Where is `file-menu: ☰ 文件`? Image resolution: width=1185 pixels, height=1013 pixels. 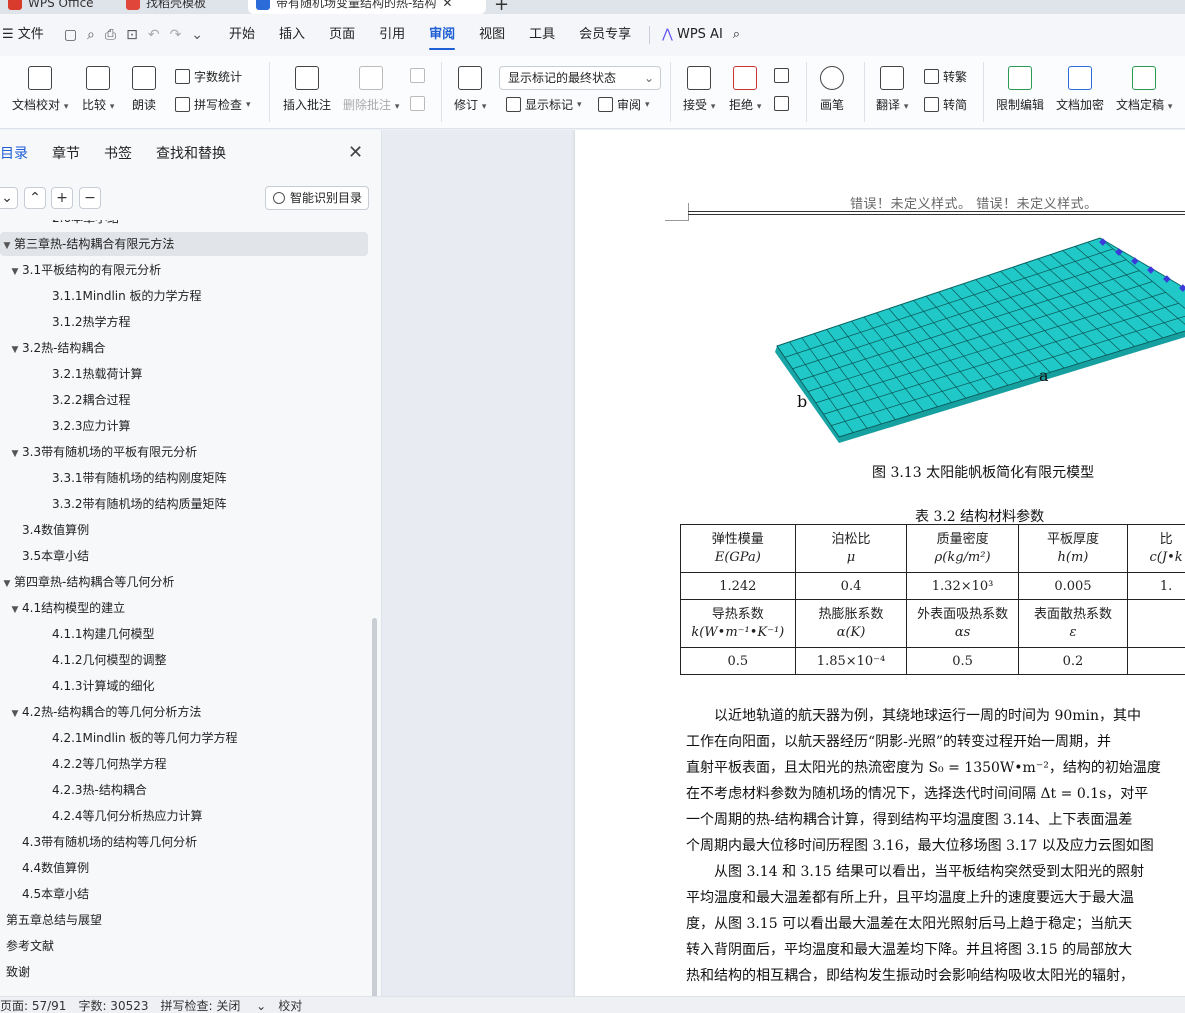 file-menu: ☰ 文件 is located at coordinates (28, 35).